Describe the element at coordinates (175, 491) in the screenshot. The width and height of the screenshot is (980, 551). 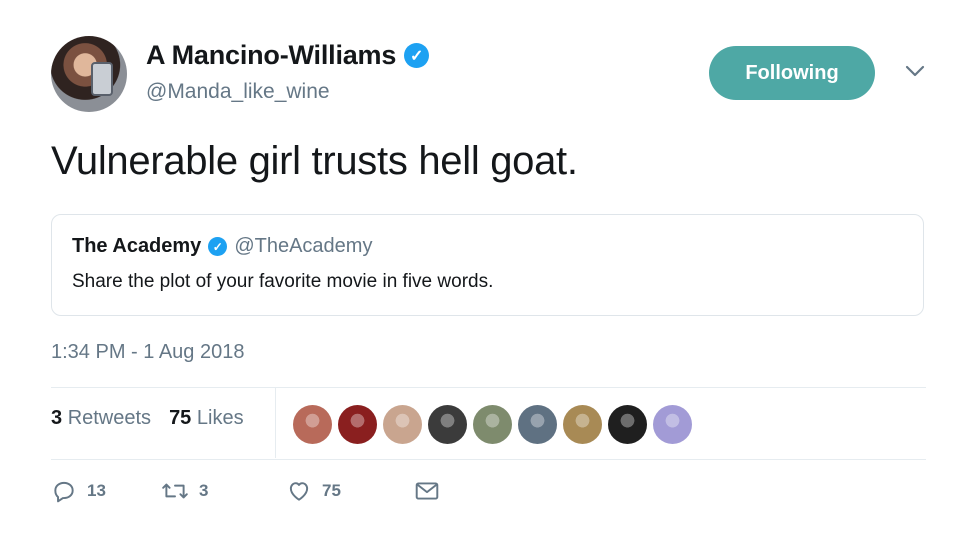
I see `retweet-icon` at that location.